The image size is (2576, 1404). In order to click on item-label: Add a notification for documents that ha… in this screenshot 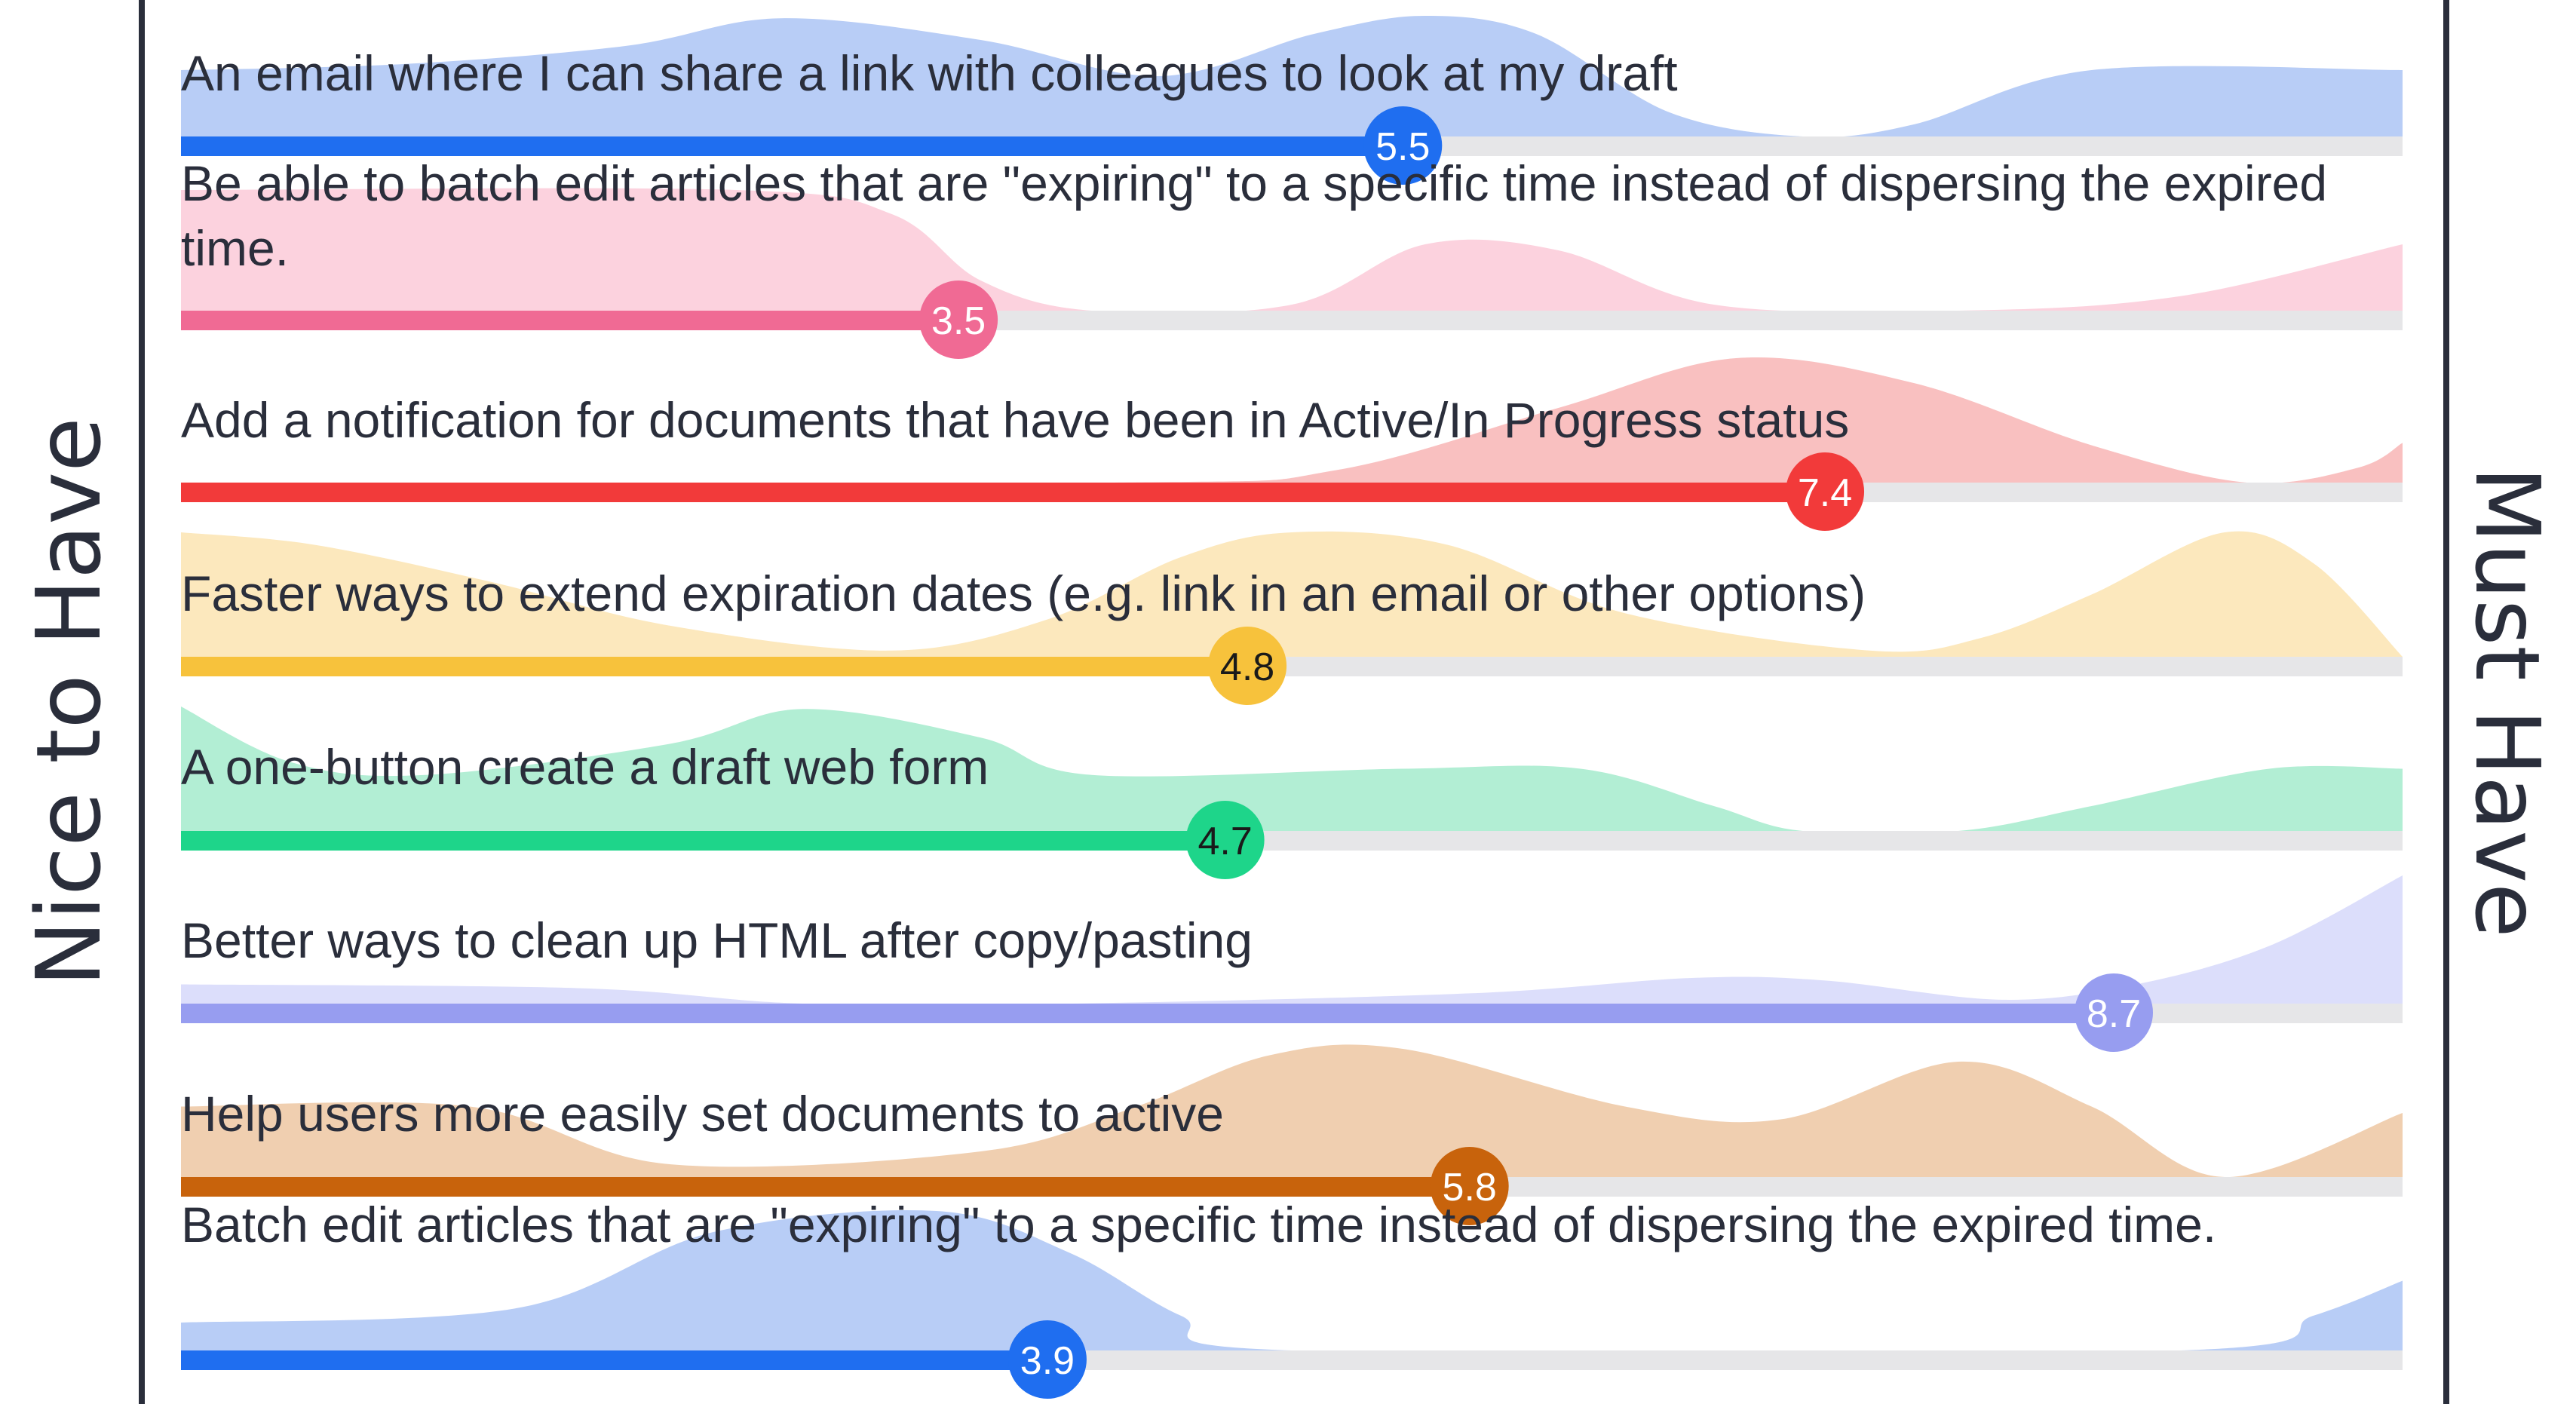, I will do `click(1015, 420)`.